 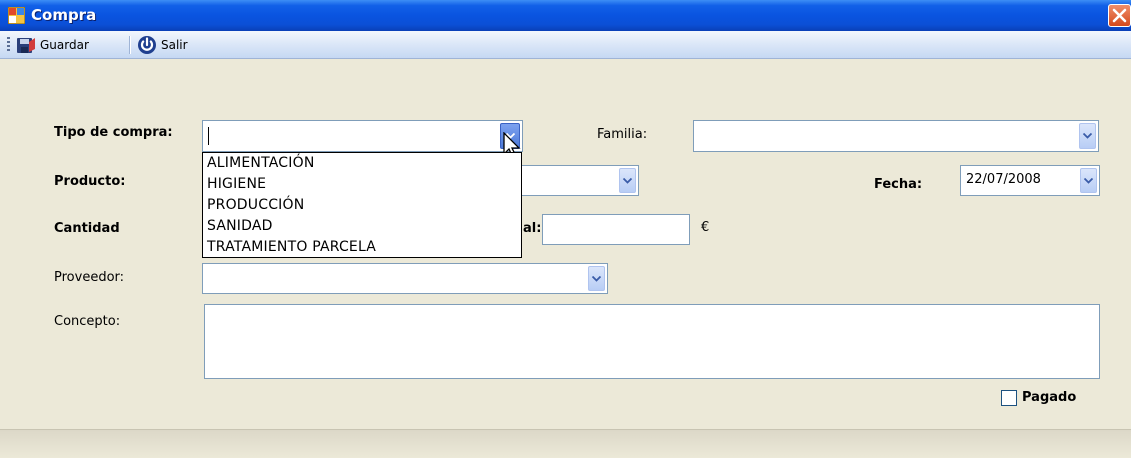 I want to click on fecha-label: Fecha:, so click(x=898, y=184).